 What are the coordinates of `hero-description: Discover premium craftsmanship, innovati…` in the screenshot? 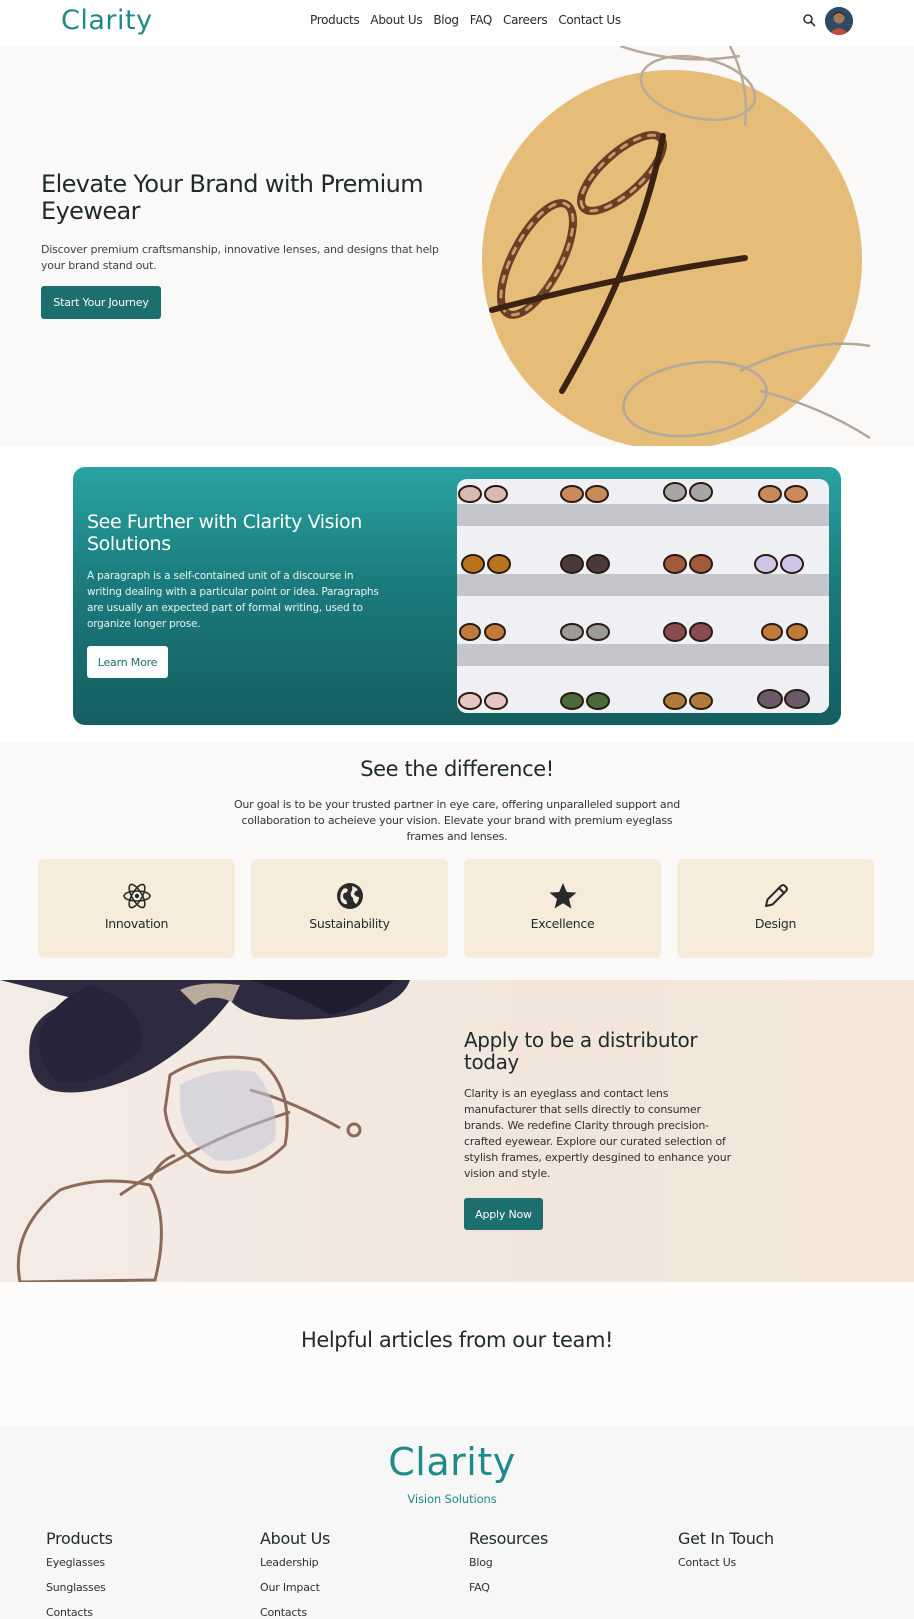 It's located at (240, 257).